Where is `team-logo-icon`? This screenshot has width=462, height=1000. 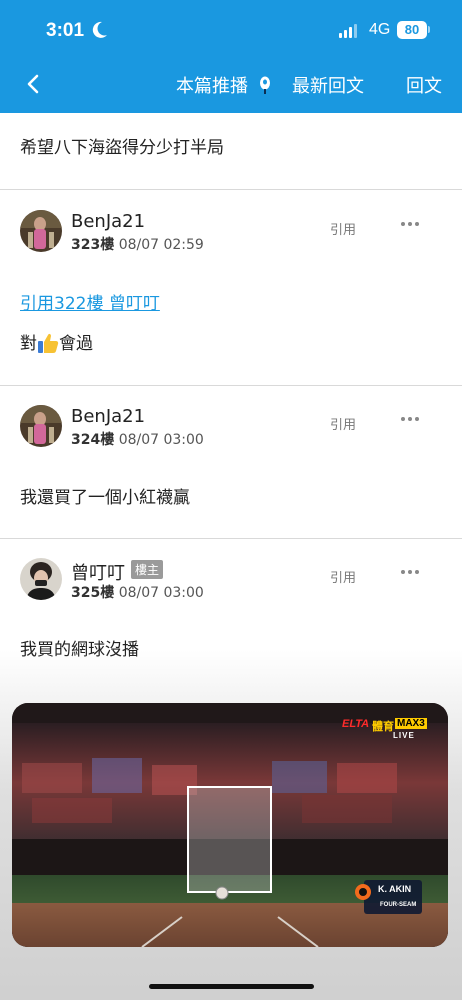 team-logo-icon is located at coordinates (363, 892).